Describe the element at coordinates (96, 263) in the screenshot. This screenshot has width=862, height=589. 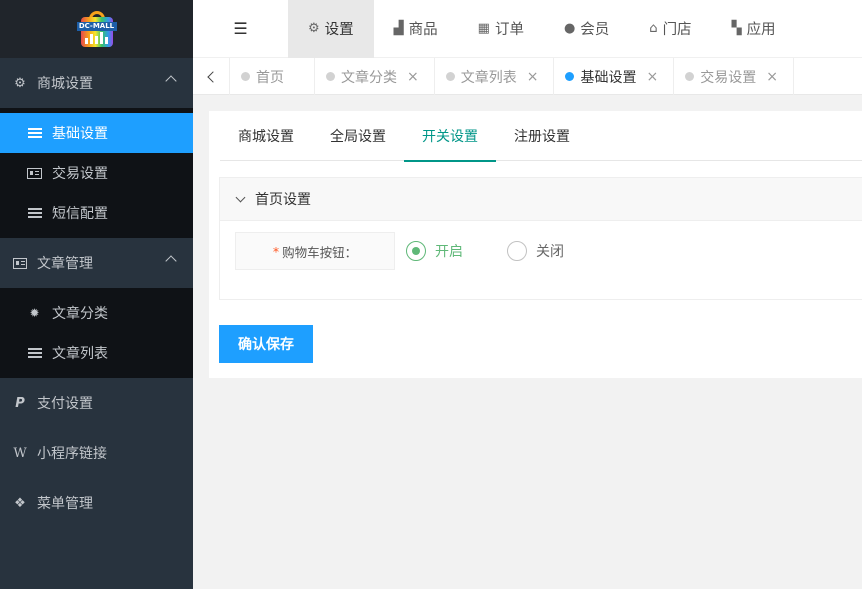
I see `sidebar-group-article-management: 文章管理` at that location.